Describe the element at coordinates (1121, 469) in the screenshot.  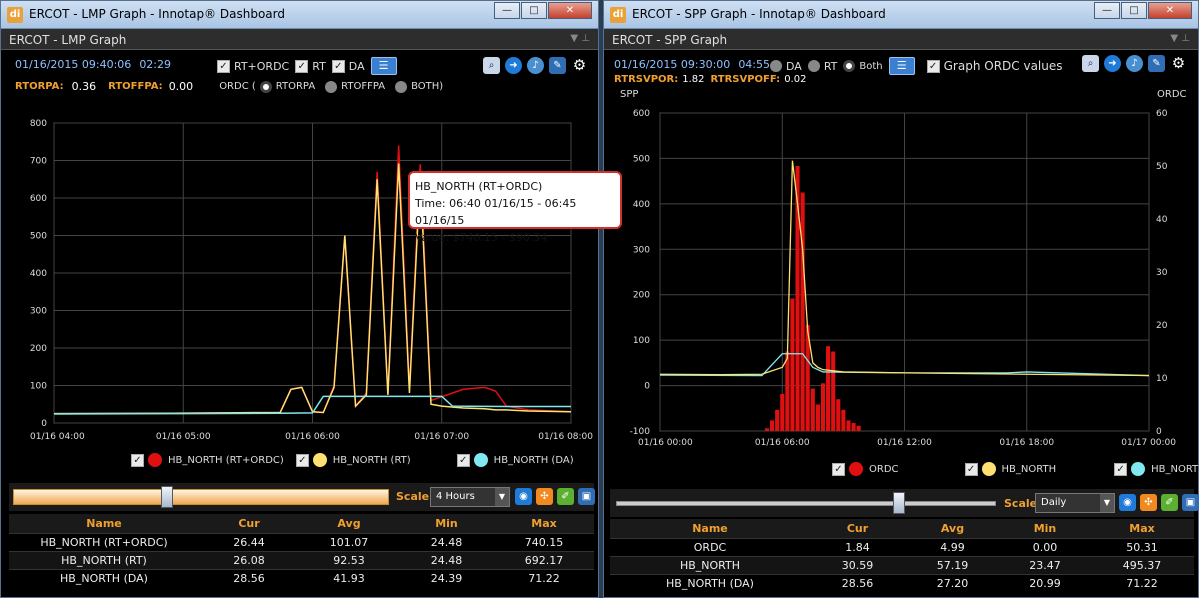
I see `legend-hbnorth-da-checkbox: ✓` at that location.